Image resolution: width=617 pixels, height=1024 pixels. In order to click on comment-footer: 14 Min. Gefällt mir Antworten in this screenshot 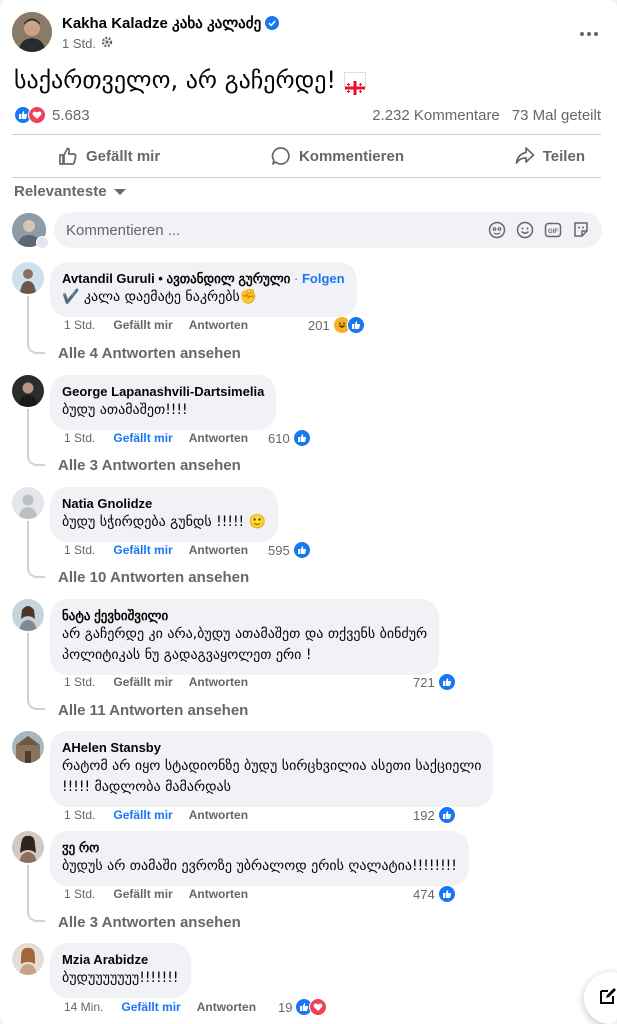, I will do `click(160, 1007)`.